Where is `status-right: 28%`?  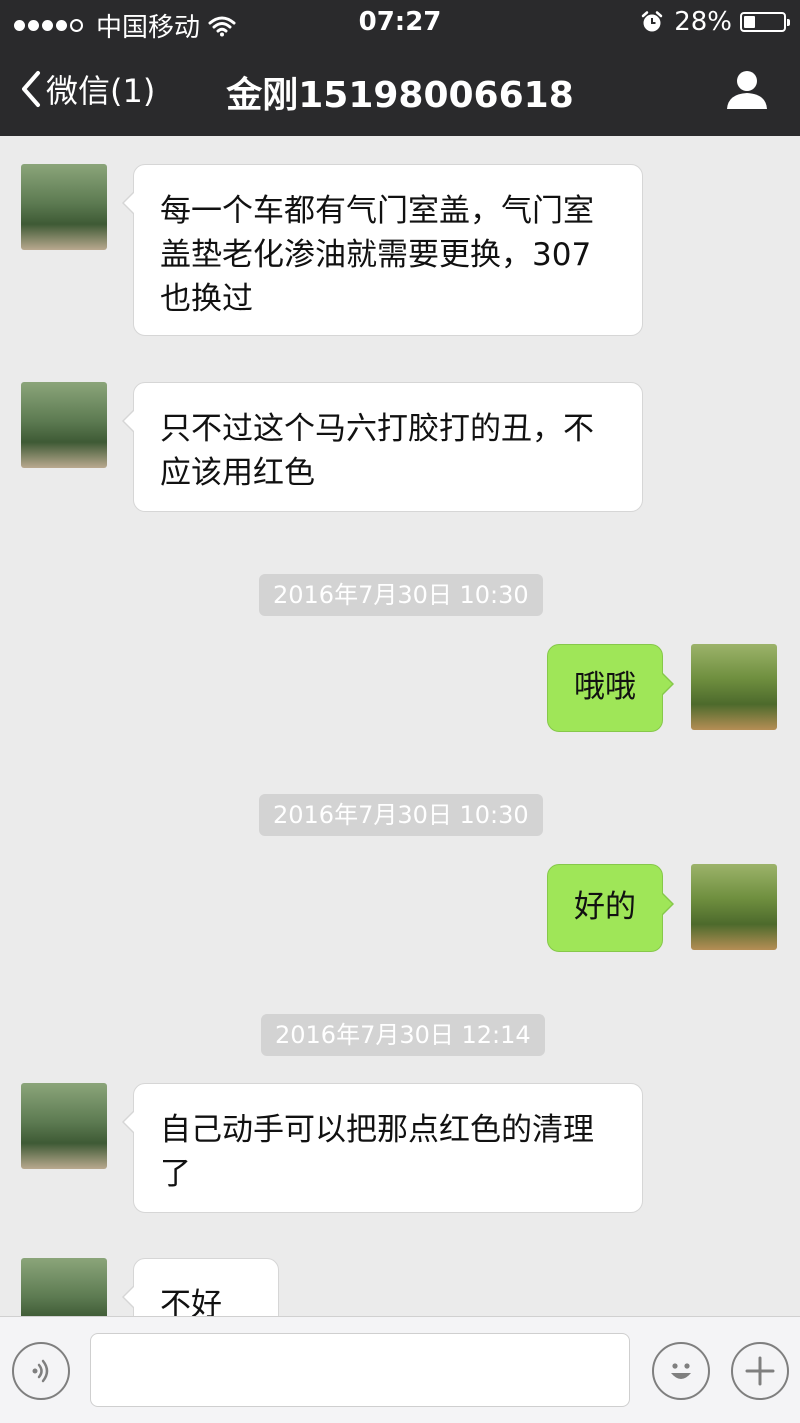
status-right: 28% is located at coordinates (715, 22).